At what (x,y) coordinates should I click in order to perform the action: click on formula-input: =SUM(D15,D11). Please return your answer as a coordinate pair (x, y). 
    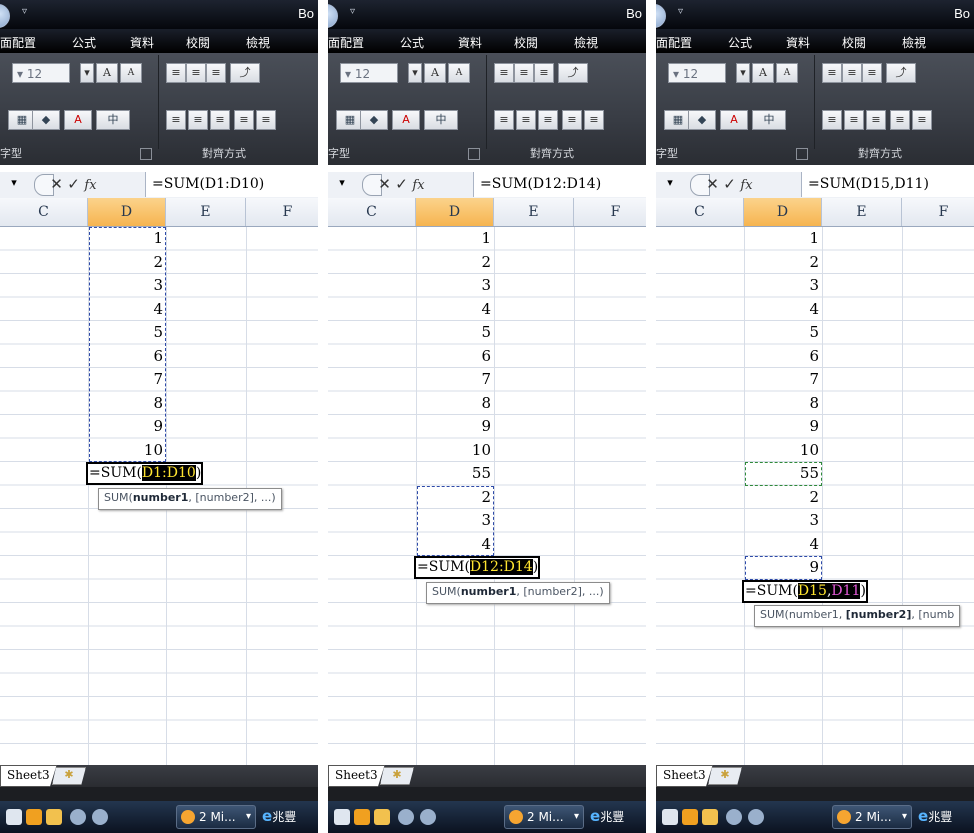
    Looking at the image, I should click on (887, 184).